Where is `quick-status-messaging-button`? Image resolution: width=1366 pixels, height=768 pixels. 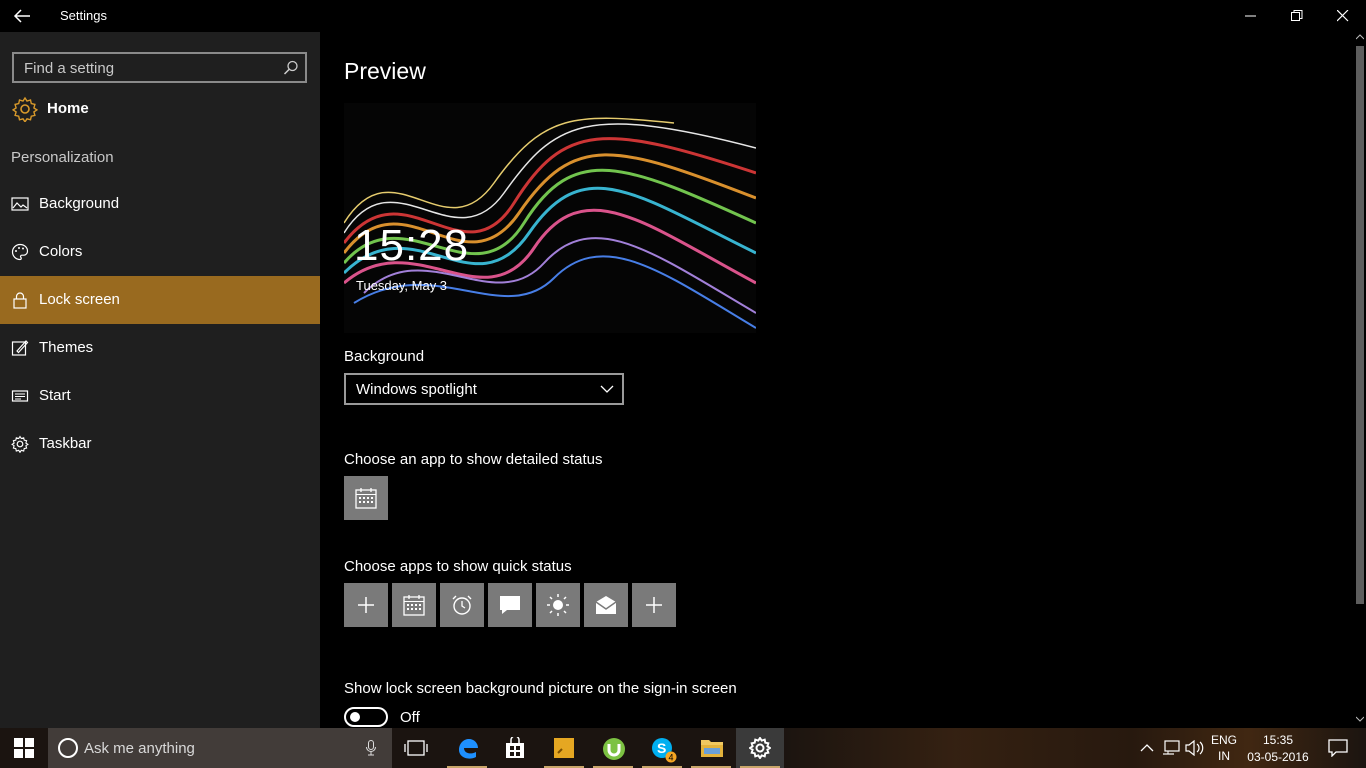
quick-status-messaging-button is located at coordinates (510, 605).